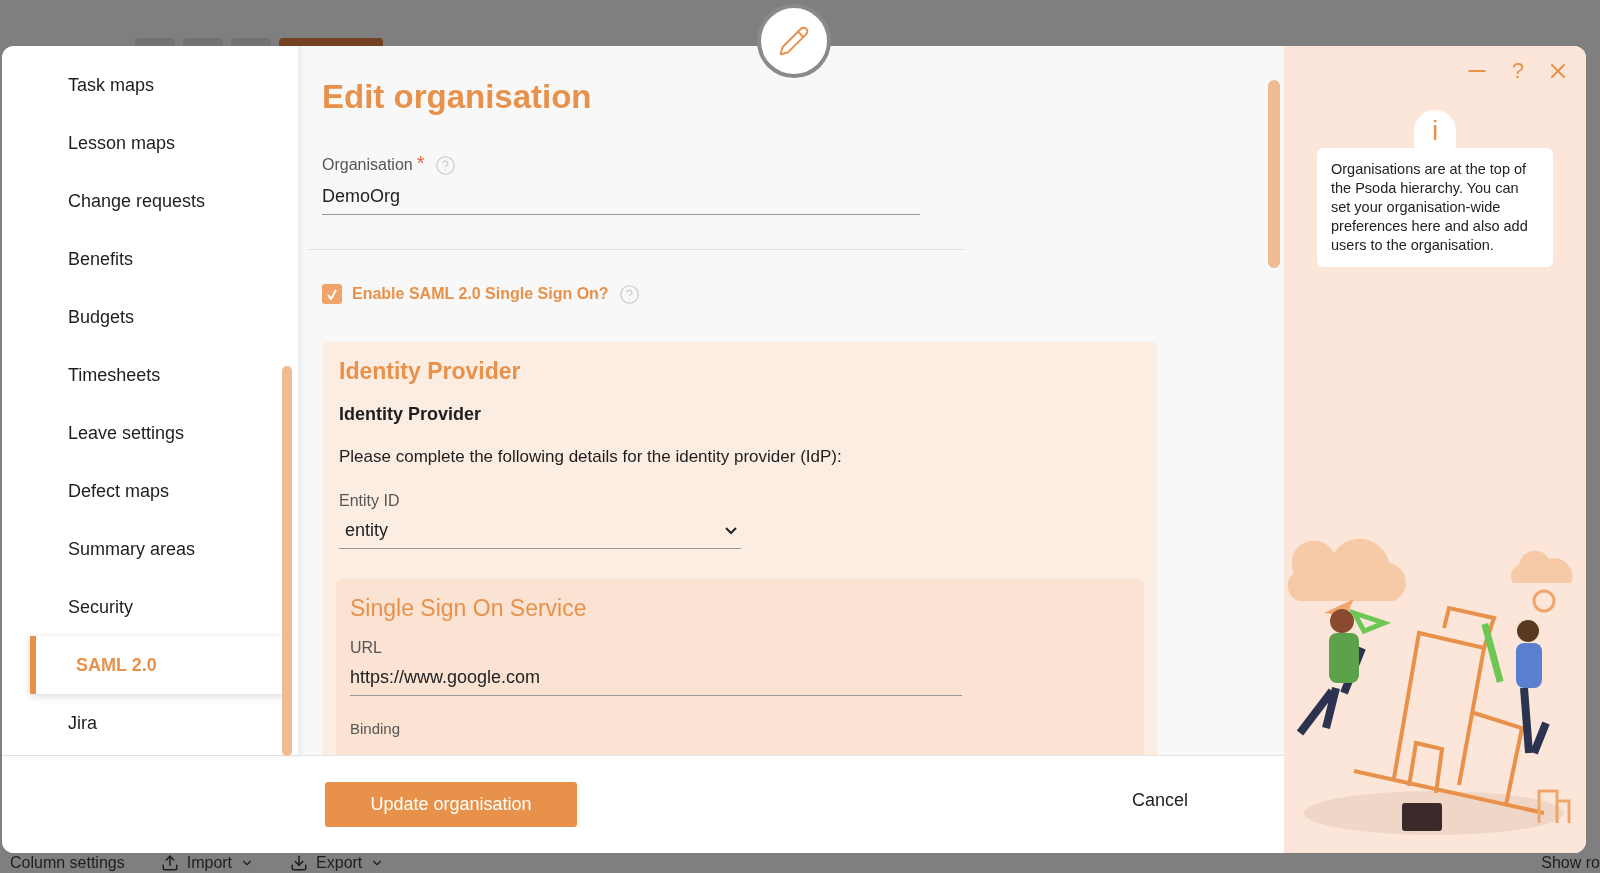  Describe the element at coordinates (457, 97) in the screenshot. I see `dialog-title: Edit organisation` at that location.